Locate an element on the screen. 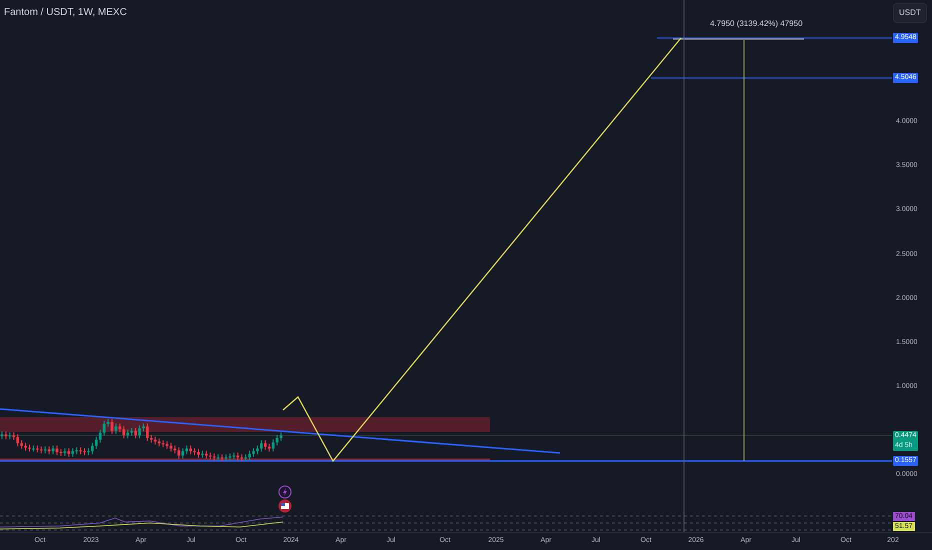 This screenshot has height=550, width=932. currency-button: USDT is located at coordinates (910, 13).